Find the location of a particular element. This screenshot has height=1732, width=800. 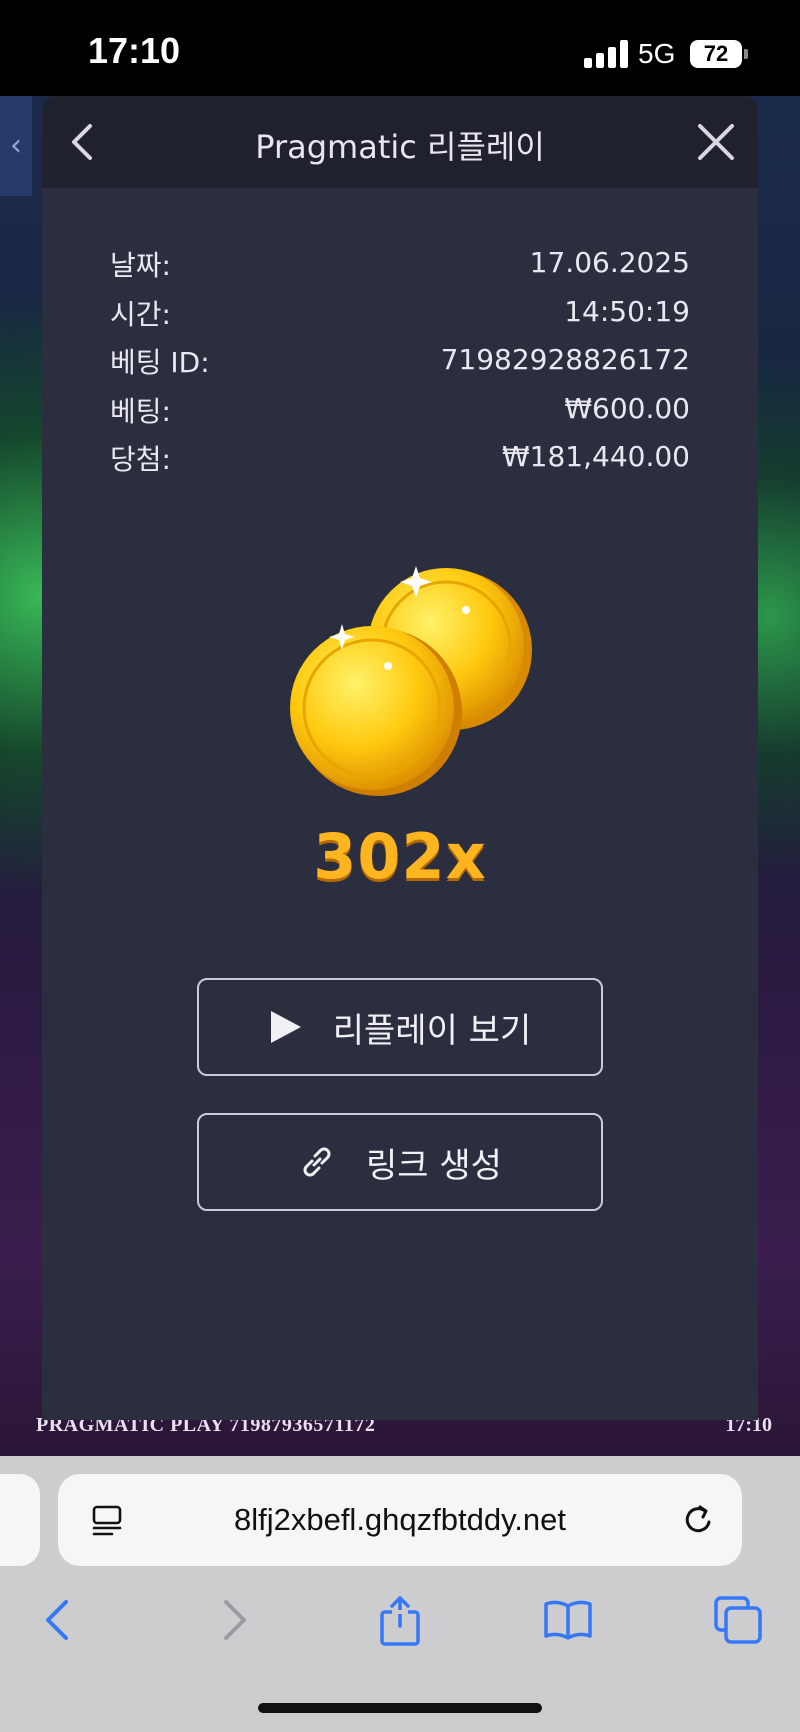

status-bar: 17:10 5G 72 is located at coordinates (400, 48).